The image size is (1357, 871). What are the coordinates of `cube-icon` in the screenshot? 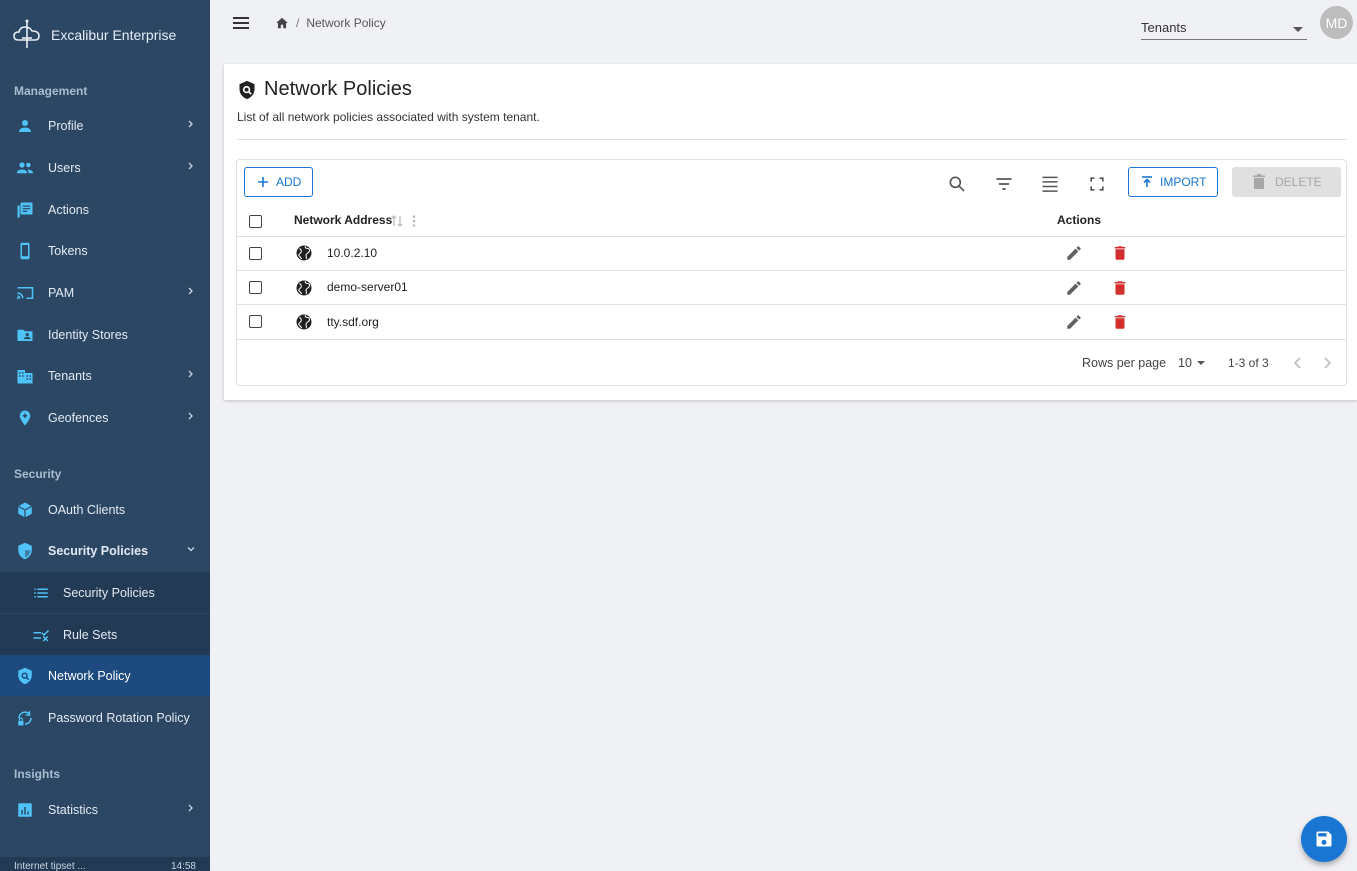 It's located at (25, 510).